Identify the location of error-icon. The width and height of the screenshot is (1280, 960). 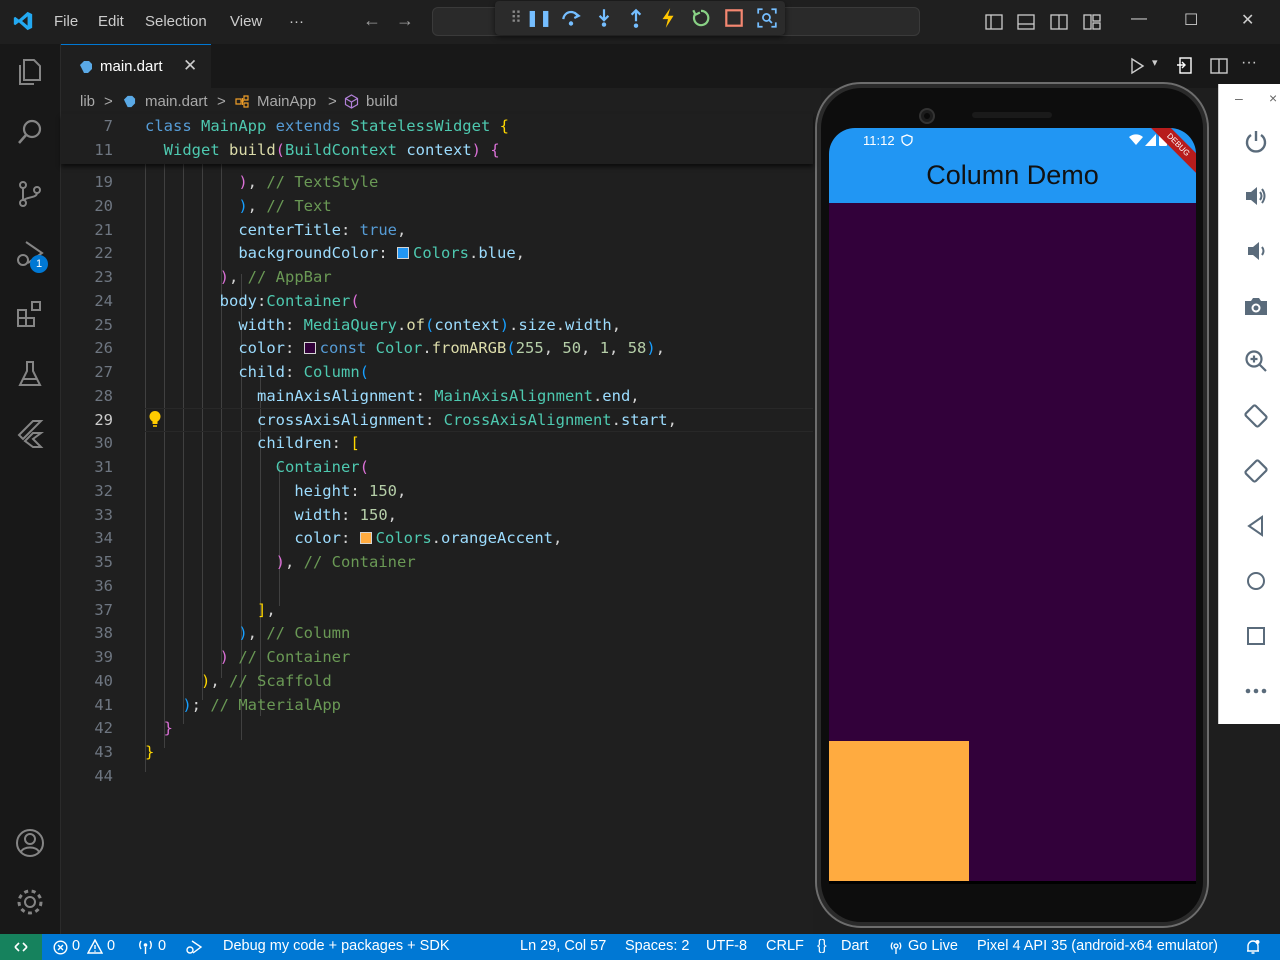
(60, 947).